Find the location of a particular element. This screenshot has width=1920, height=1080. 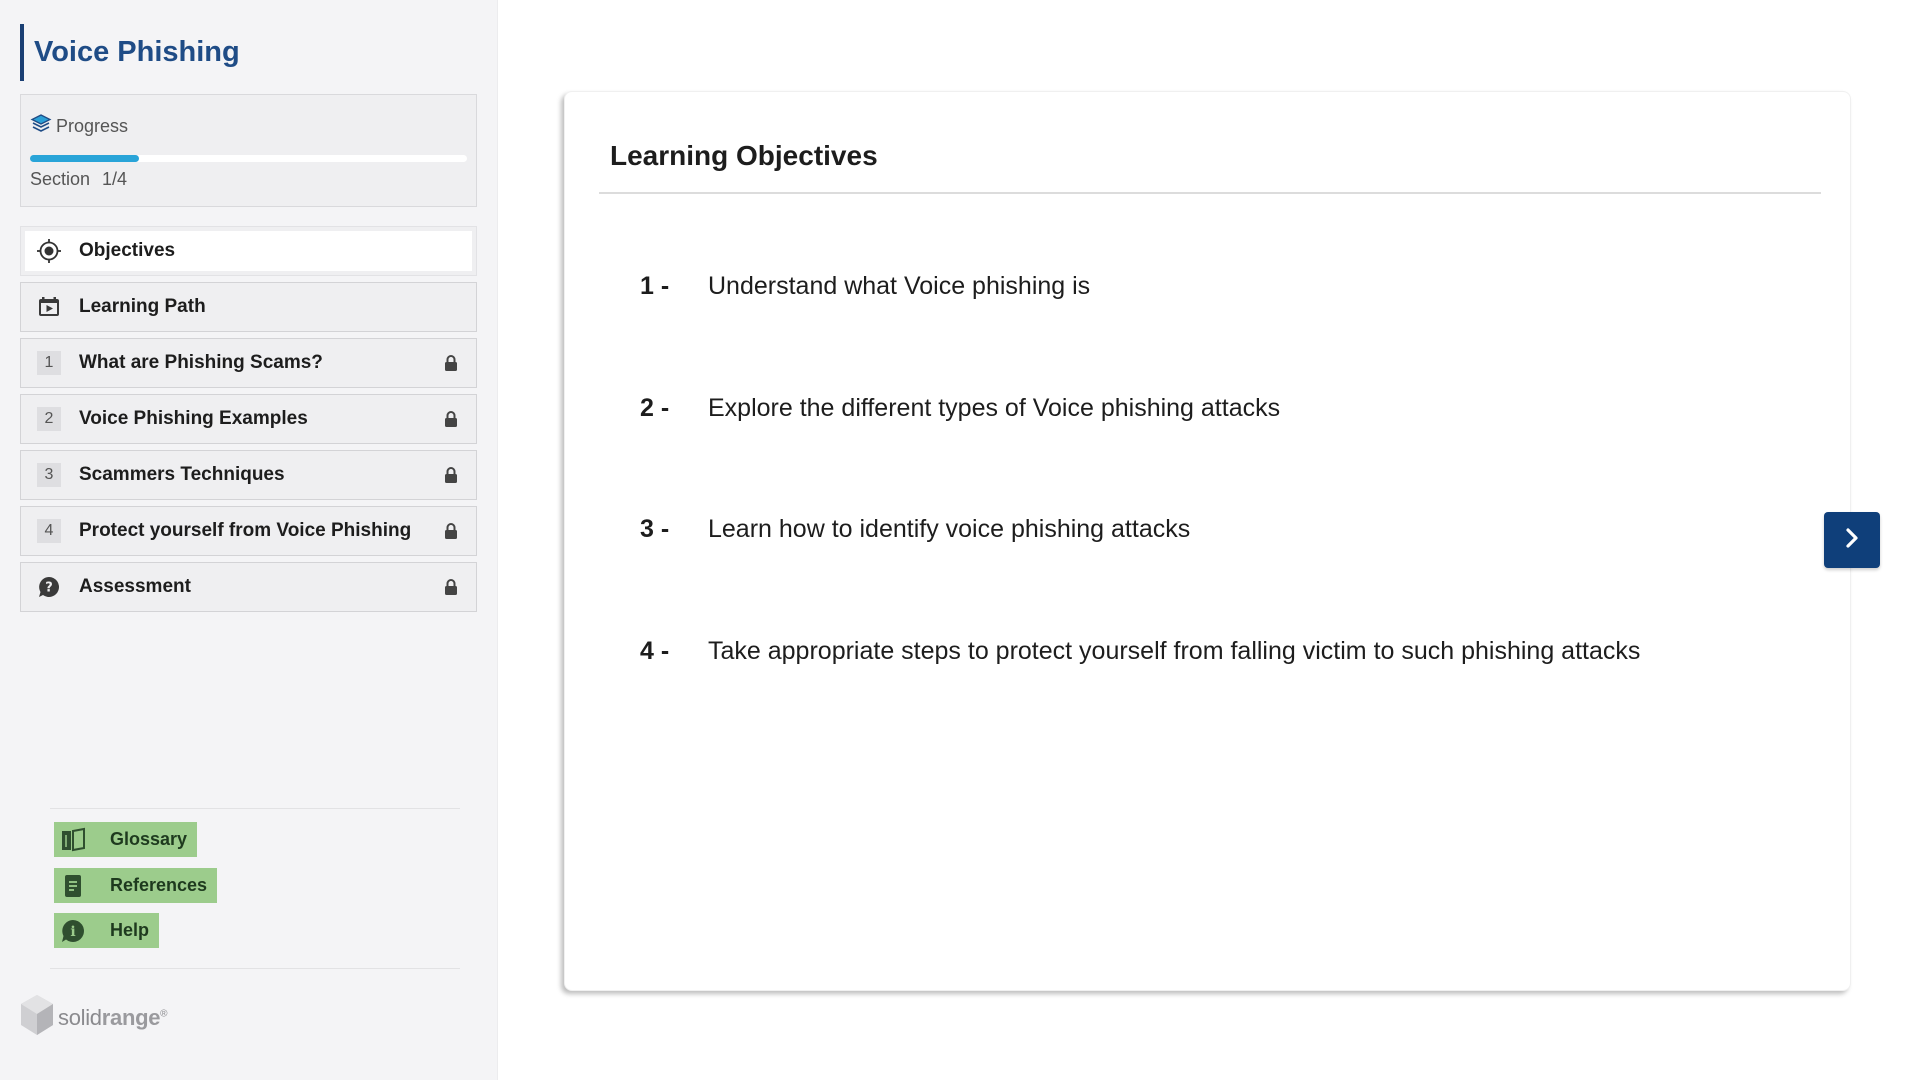

nav-item-section-1: 1 What are Phishing Scams? is located at coordinates (248, 363).